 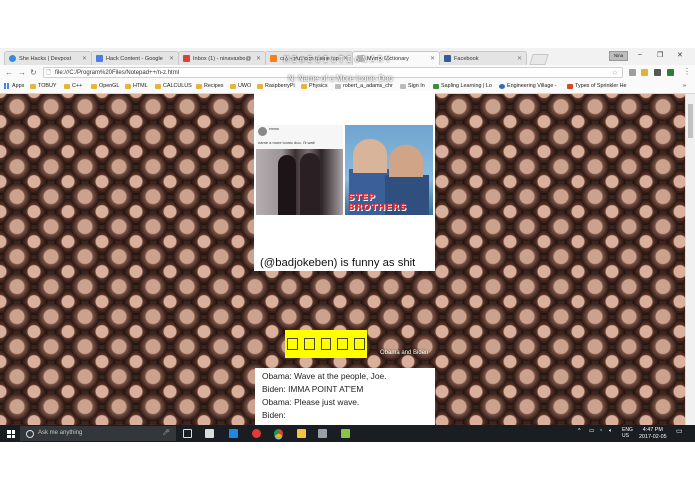 I want to click on bookmark-link: Sapling Learning | Lo, so click(x=462, y=86).